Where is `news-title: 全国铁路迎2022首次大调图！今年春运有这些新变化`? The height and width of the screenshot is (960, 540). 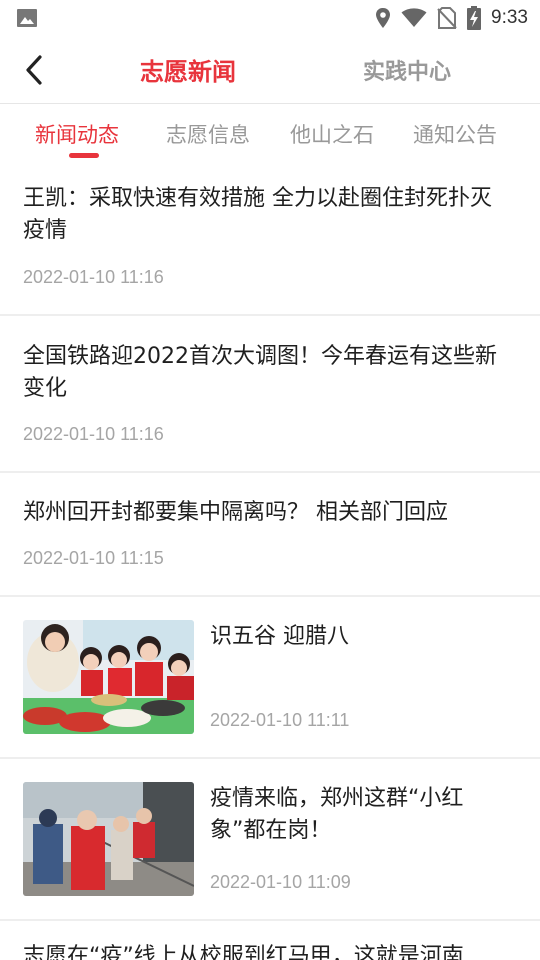
news-title: 全国铁路迎2022首次大调图！今年春运有这些新变化 is located at coordinates (260, 372).